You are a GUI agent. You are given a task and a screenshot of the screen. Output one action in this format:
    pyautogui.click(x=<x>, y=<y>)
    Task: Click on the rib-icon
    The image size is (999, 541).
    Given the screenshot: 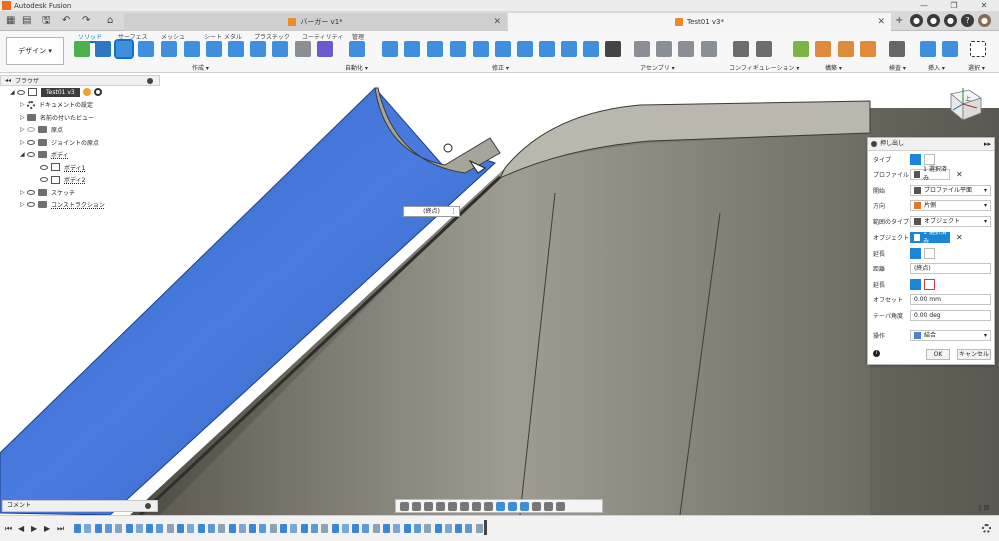 What is the action you would take?
    pyautogui.click(x=214, y=49)
    